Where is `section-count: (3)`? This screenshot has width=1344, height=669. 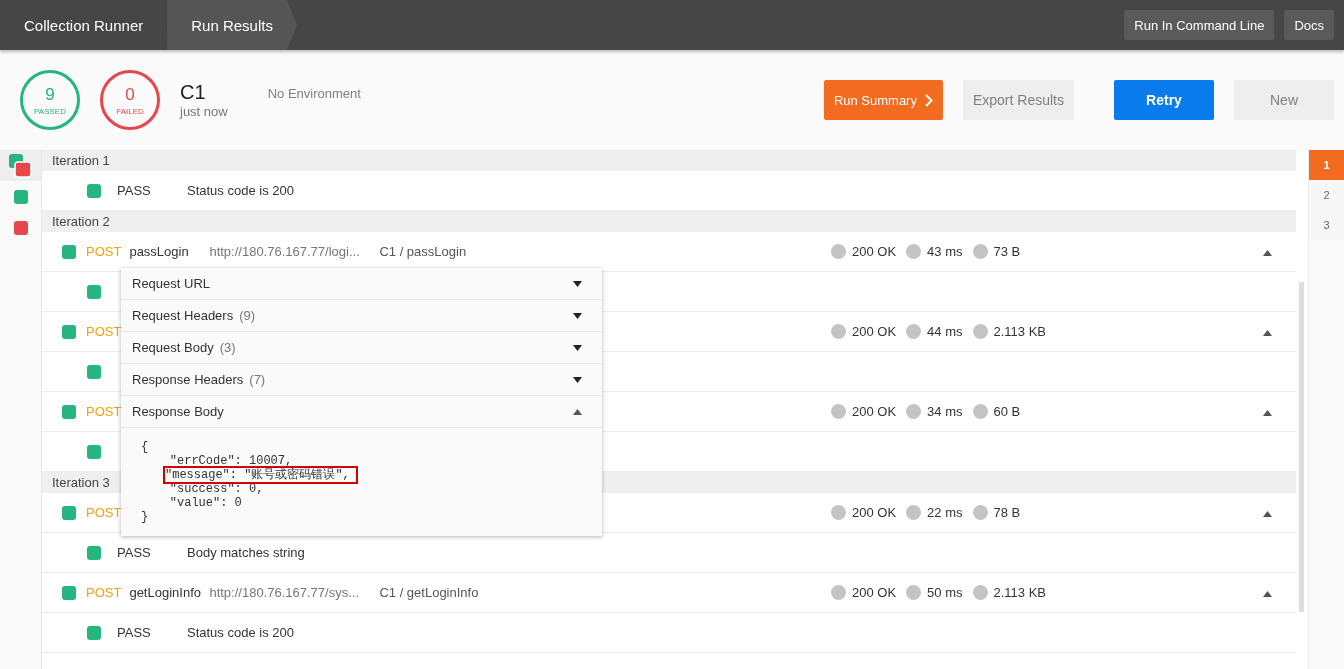 section-count: (3) is located at coordinates (227, 347).